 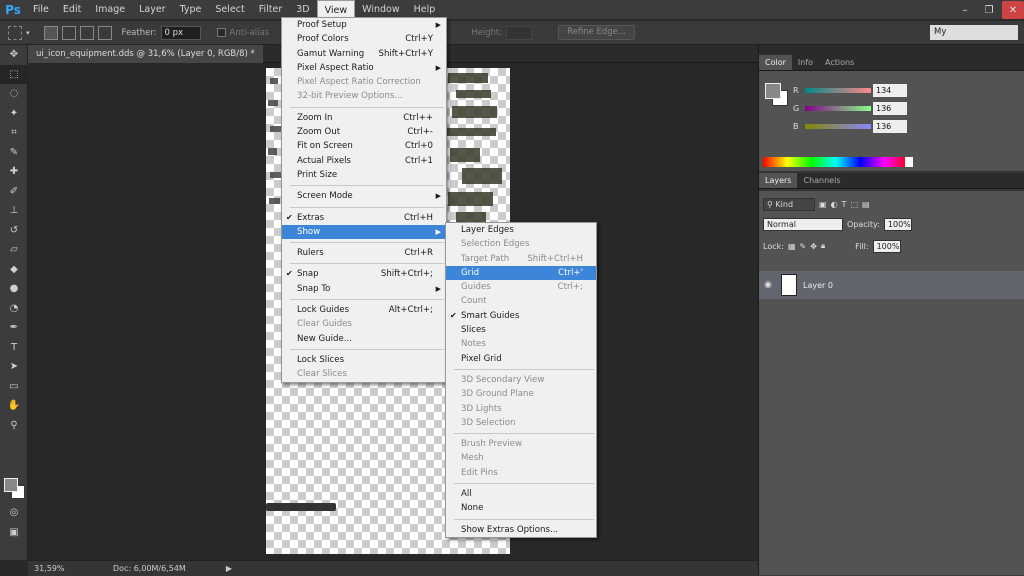 What do you see at coordinates (364, 25) in the screenshot?
I see `view-menu-item-proof-setup: Proof Setup ▶` at bounding box center [364, 25].